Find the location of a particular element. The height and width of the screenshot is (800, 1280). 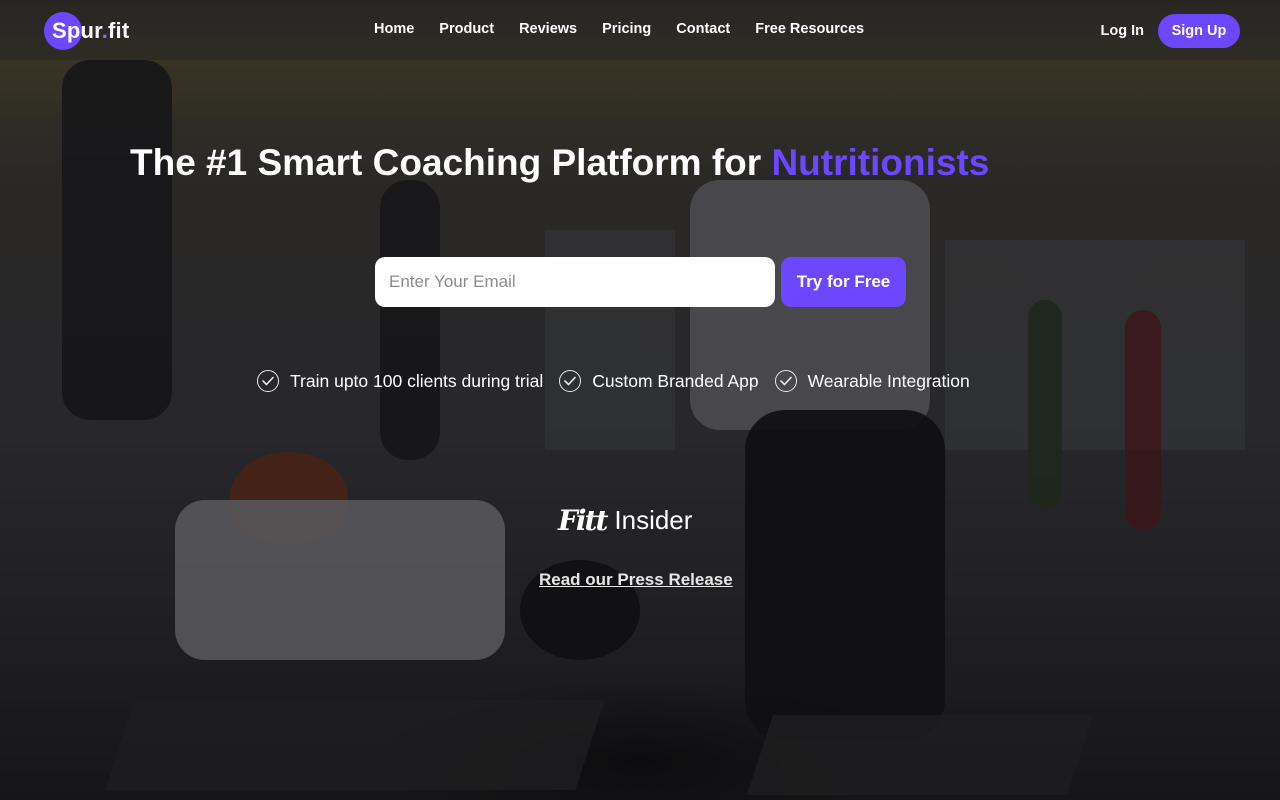

fitt-insider-logo: Fitt Insider is located at coordinates (625, 520).